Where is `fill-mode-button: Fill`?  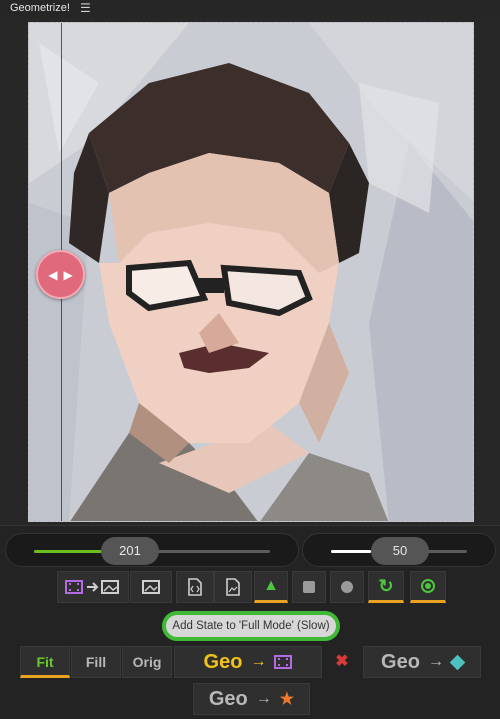 fill-mode-button: Fill is located at coordinates (96, 662).